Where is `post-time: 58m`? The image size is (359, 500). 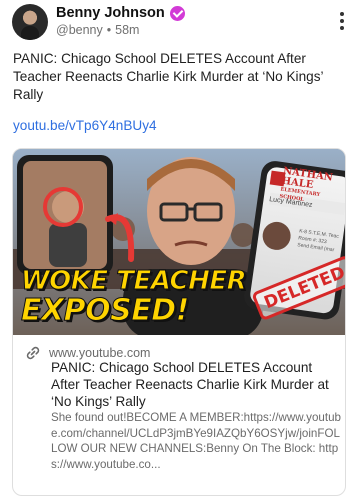 post-time: 58m is located at coordinates (127, 30).